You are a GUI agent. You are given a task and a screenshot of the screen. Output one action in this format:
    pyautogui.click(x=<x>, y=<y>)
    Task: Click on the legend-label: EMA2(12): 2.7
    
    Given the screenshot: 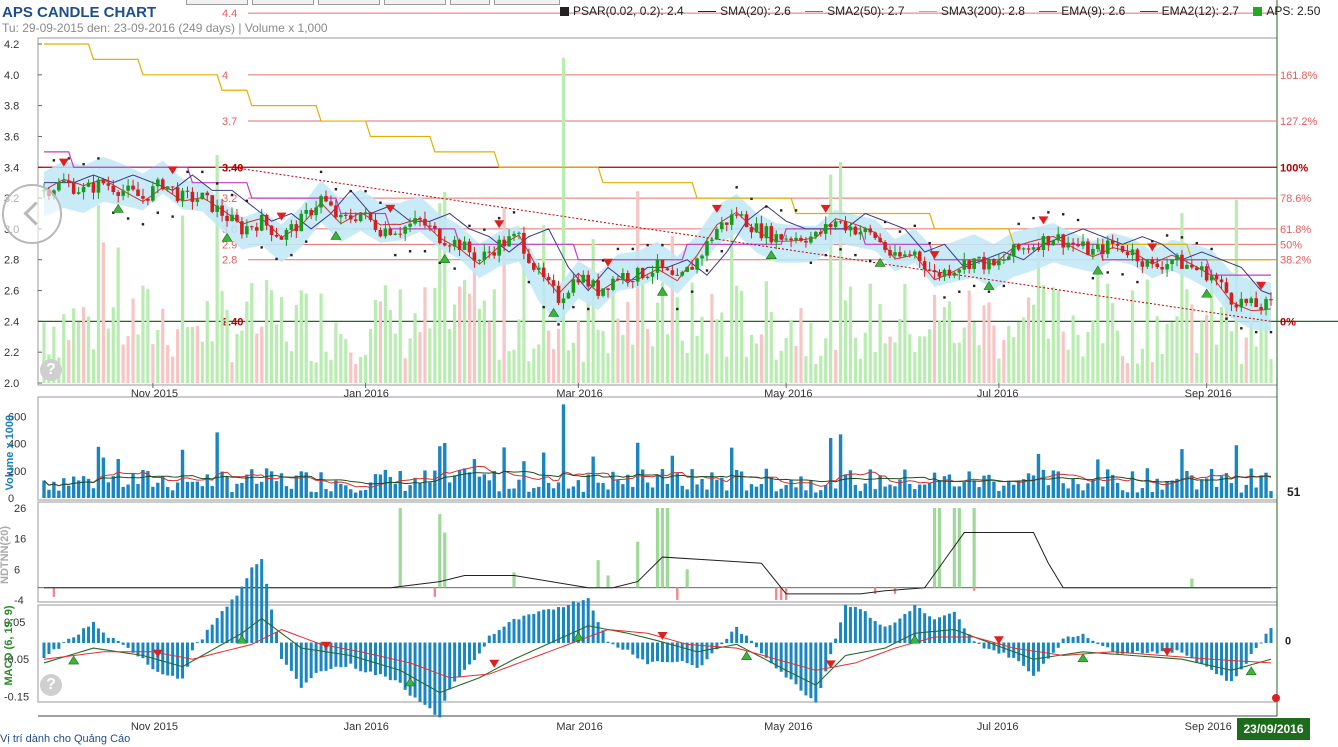 What is the action you would take?
    pyautogui.click(x=1200, y=11)
    